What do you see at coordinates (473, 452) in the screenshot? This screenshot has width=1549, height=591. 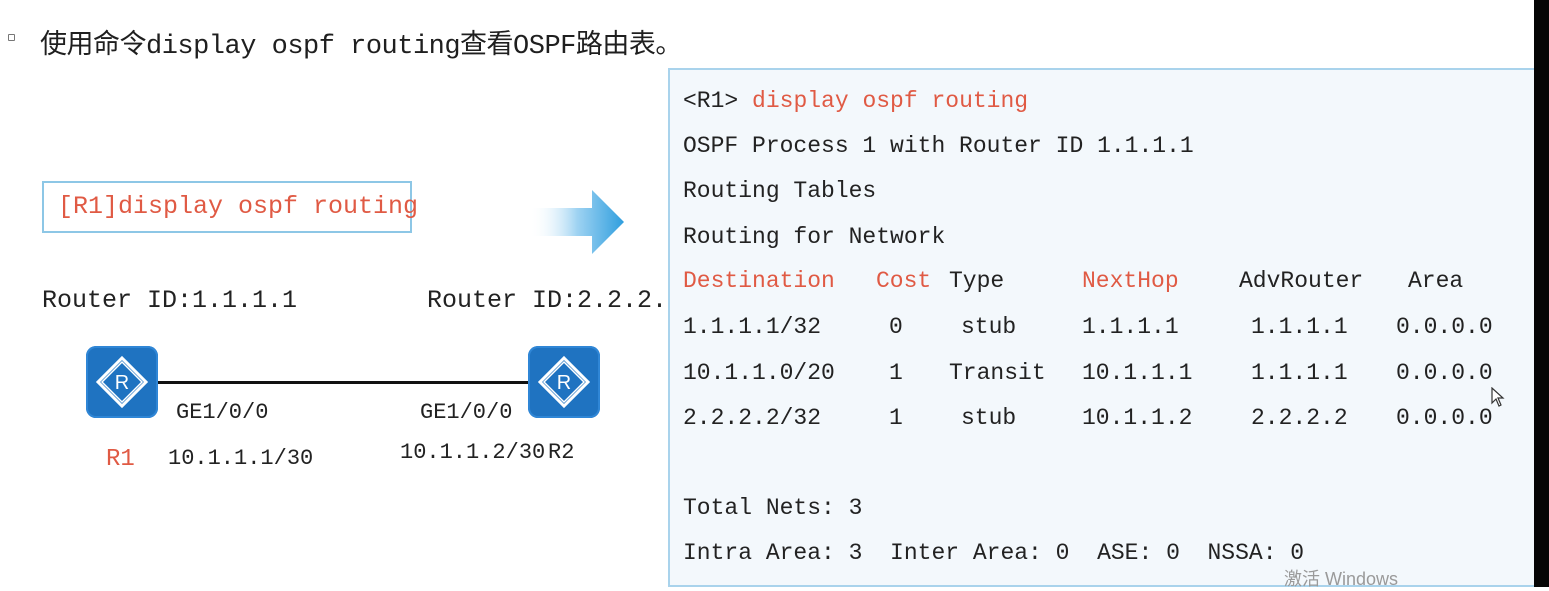 I see `r2-ip-label: 10.1.1.2/30` at bounding box center [473, 452].